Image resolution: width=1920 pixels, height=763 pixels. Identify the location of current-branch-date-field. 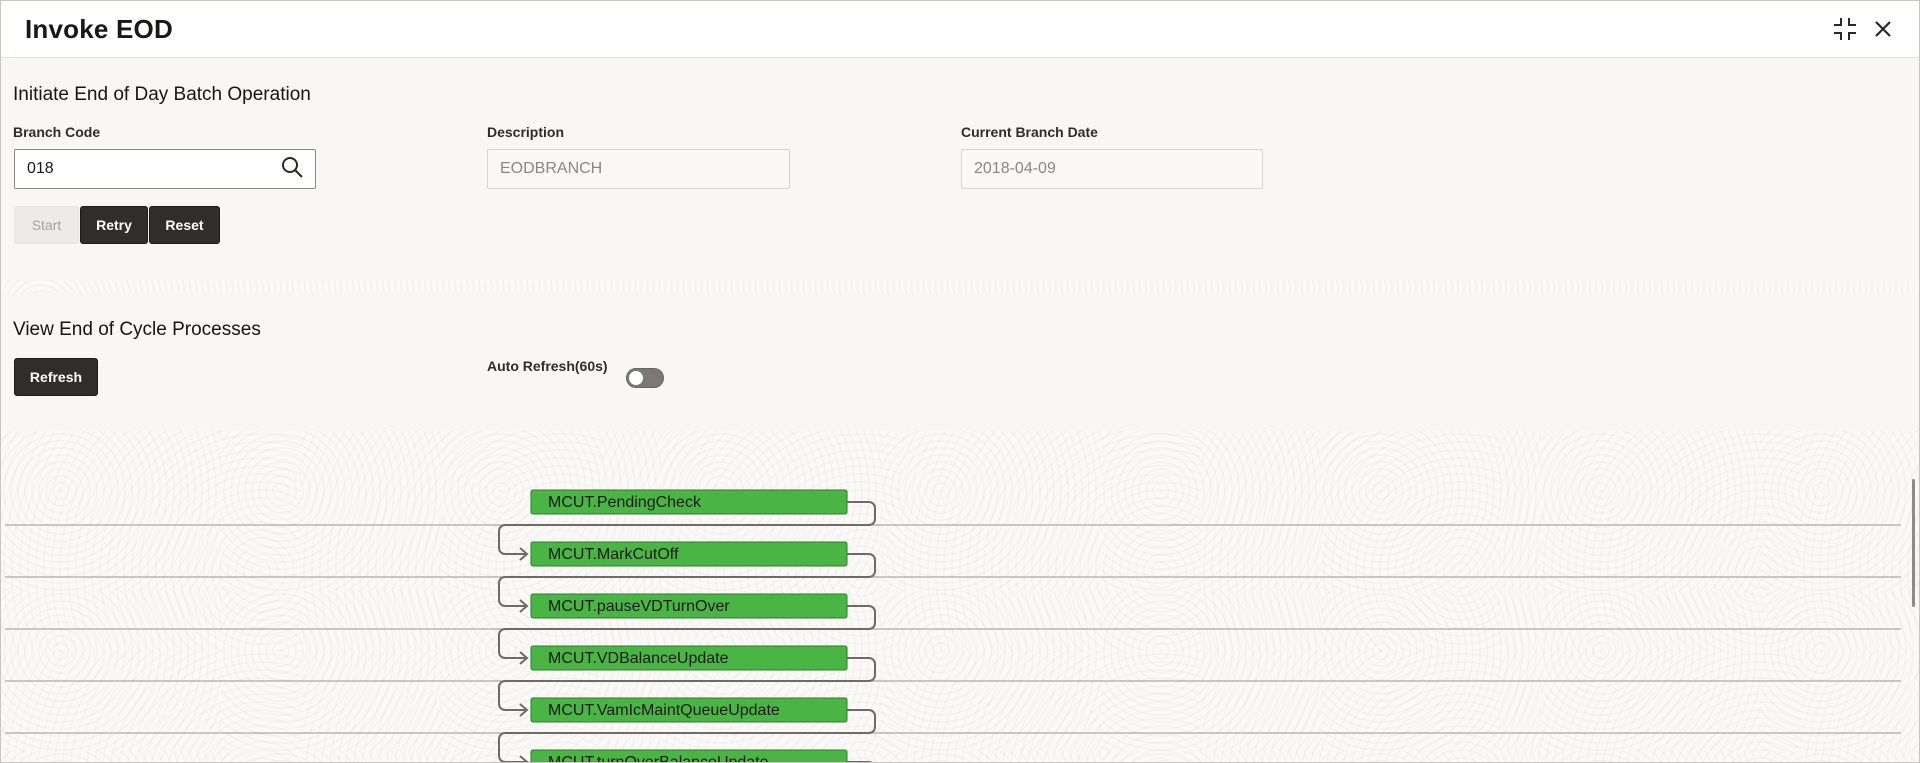
(1112, 169).